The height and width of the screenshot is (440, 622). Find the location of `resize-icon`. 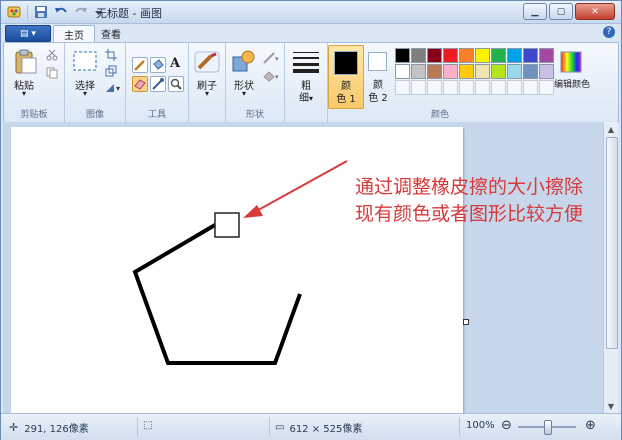

resize-icon is located at coordinates (111, 72).